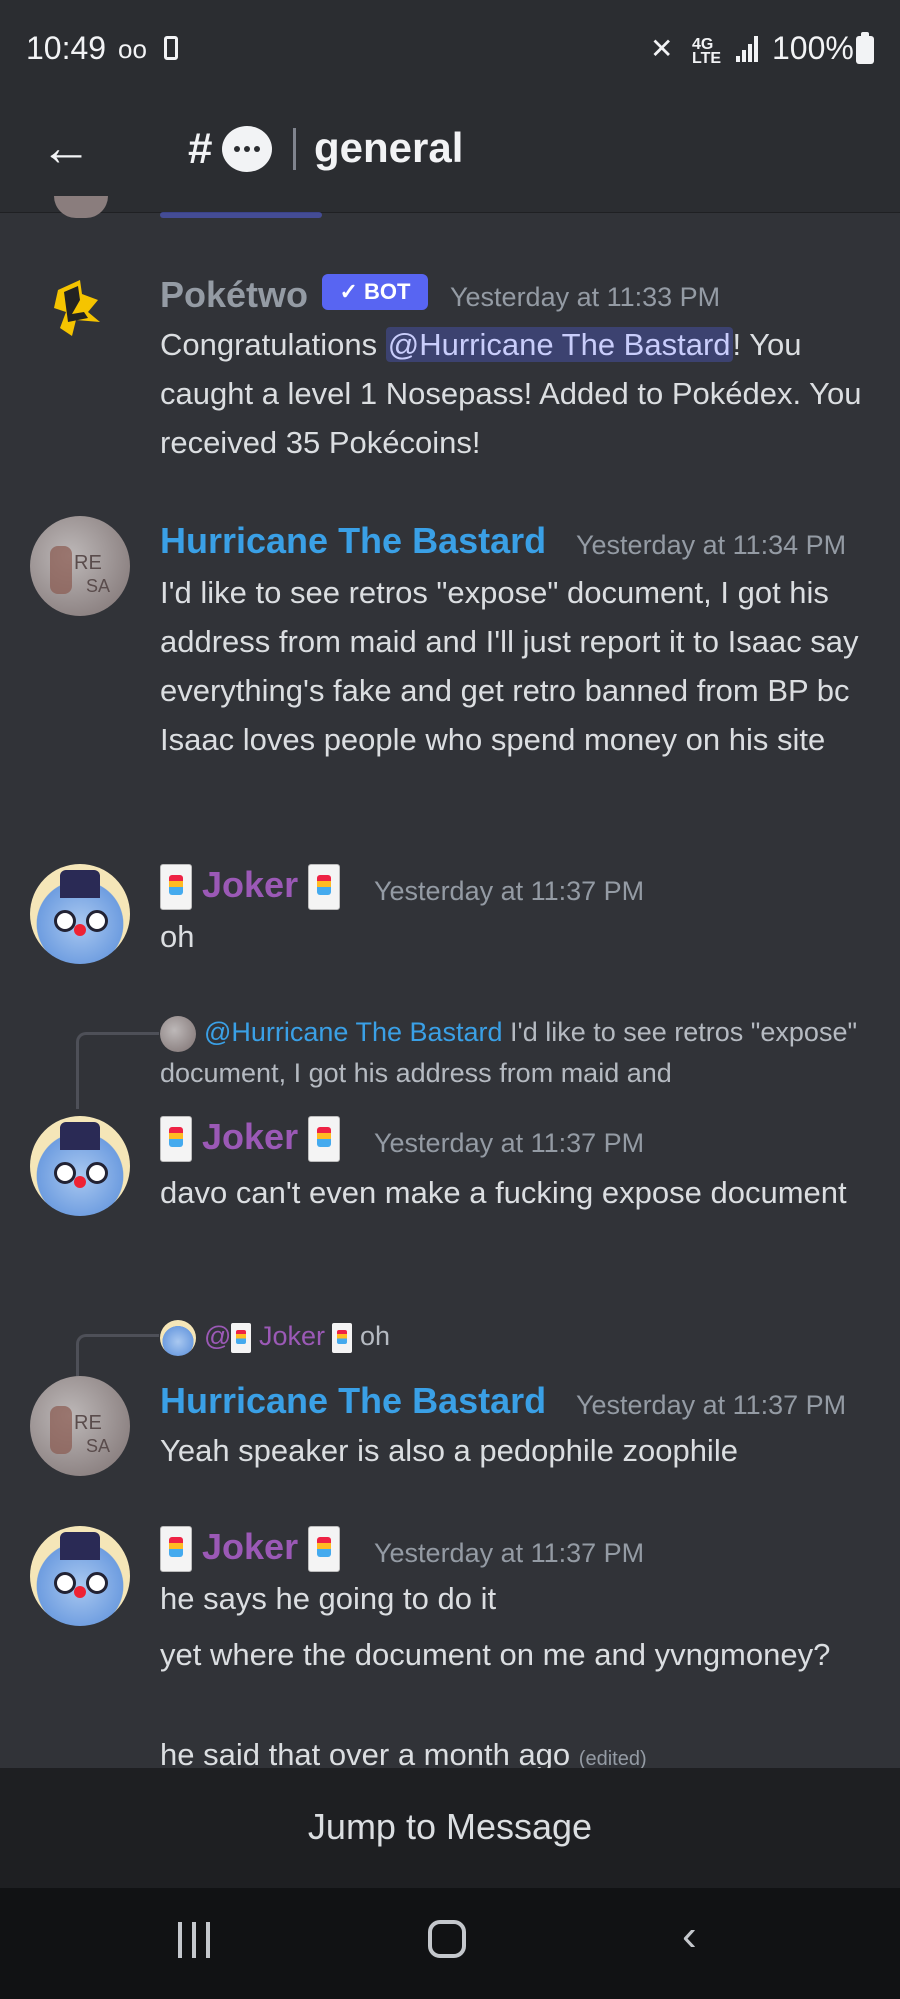  Describe the element at coordinates (132, 49) in the screenshot. I see `voicemail-icon: oo` at that location.